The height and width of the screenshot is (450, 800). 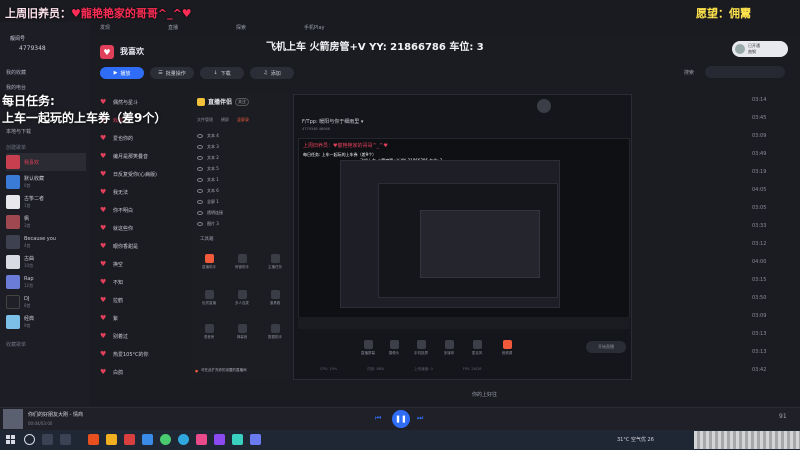 What do you see at coordinates (368, 348) in the screenshot?
I see `control-screen: 直播屏幕` at bounding box center [368, 348].